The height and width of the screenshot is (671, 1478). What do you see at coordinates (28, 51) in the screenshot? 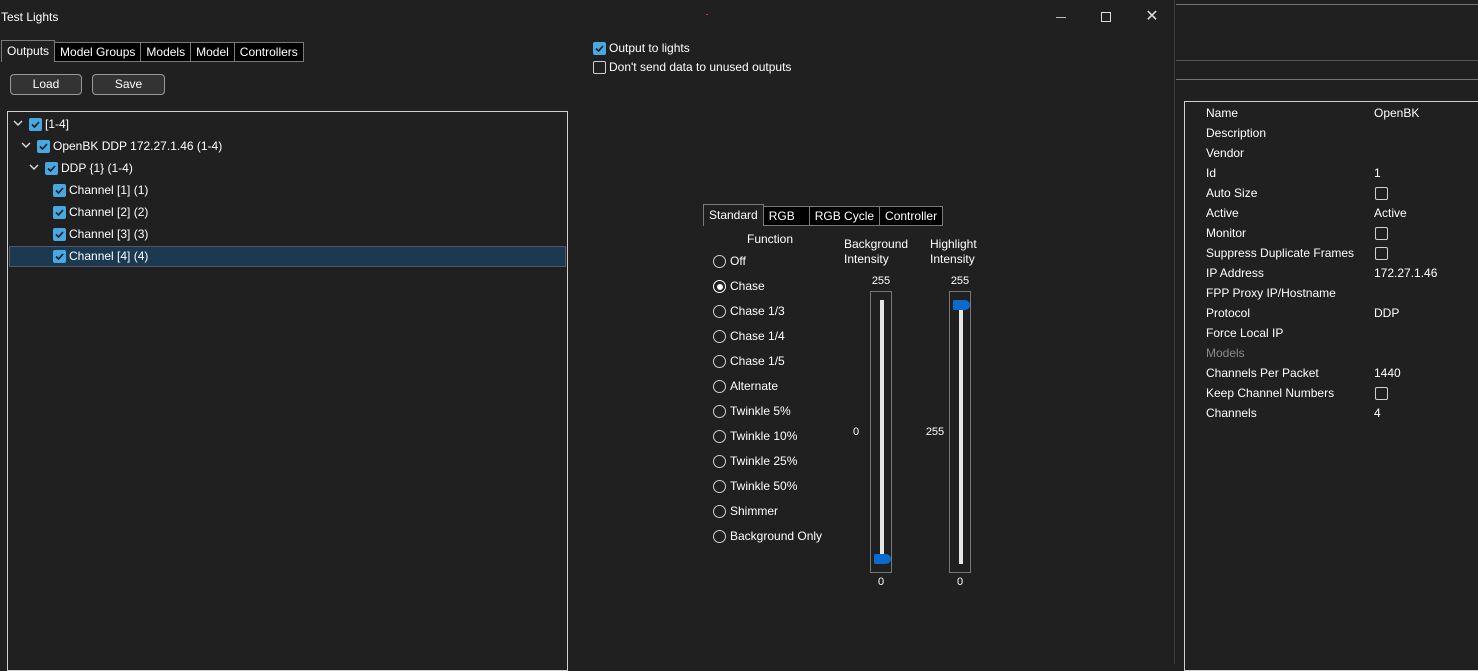
I see `tab-outputs: Outputs` at bounding box center [28, 51].